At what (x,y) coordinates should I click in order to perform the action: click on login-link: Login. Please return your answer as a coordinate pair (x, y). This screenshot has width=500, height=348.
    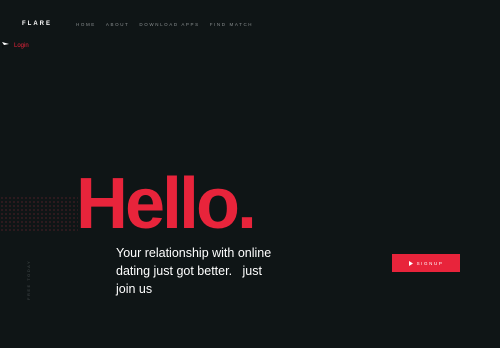
    Looking at the image, I should click on (15, 45).